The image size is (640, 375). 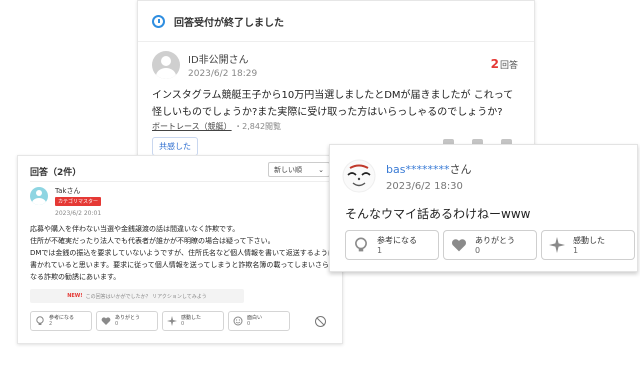 What do you see at coordinates (152, 241) in the screenshot?
I see `answer-paragraph: 住所が不確実だったり法人でも代表者が誰かが不明瞭の場合は疑って下さい。` at bounding box center [152, 241].